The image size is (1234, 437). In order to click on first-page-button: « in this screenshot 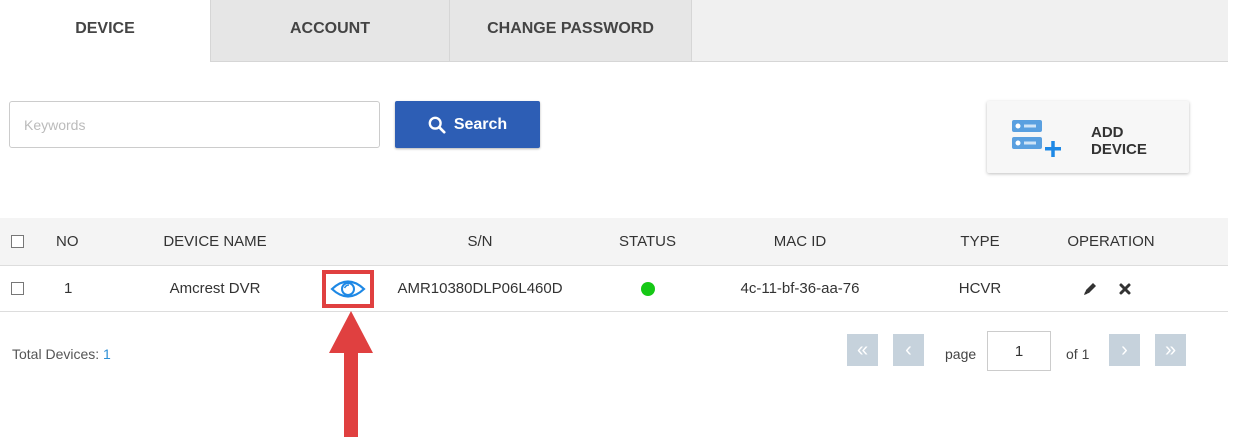, I will do `click(862, 350)`.